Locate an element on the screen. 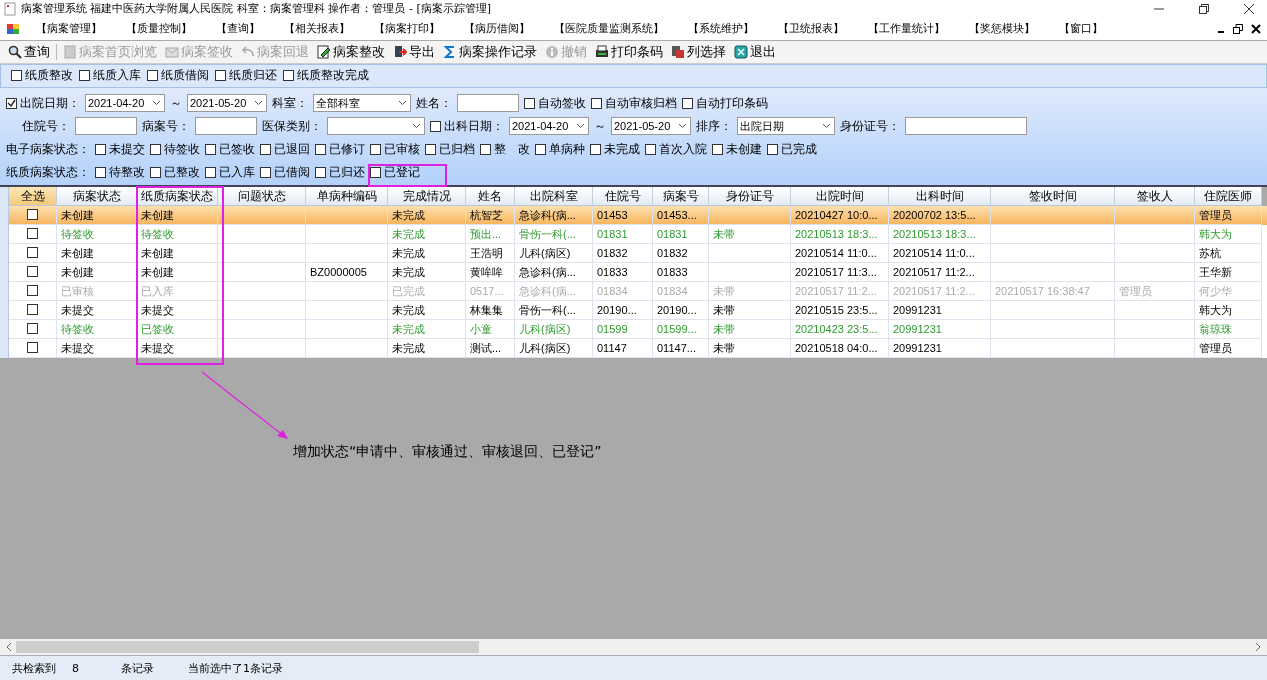 The image size is (1267, 680). menu-item: 【病案打印】 is located at coordinates (407, 29).